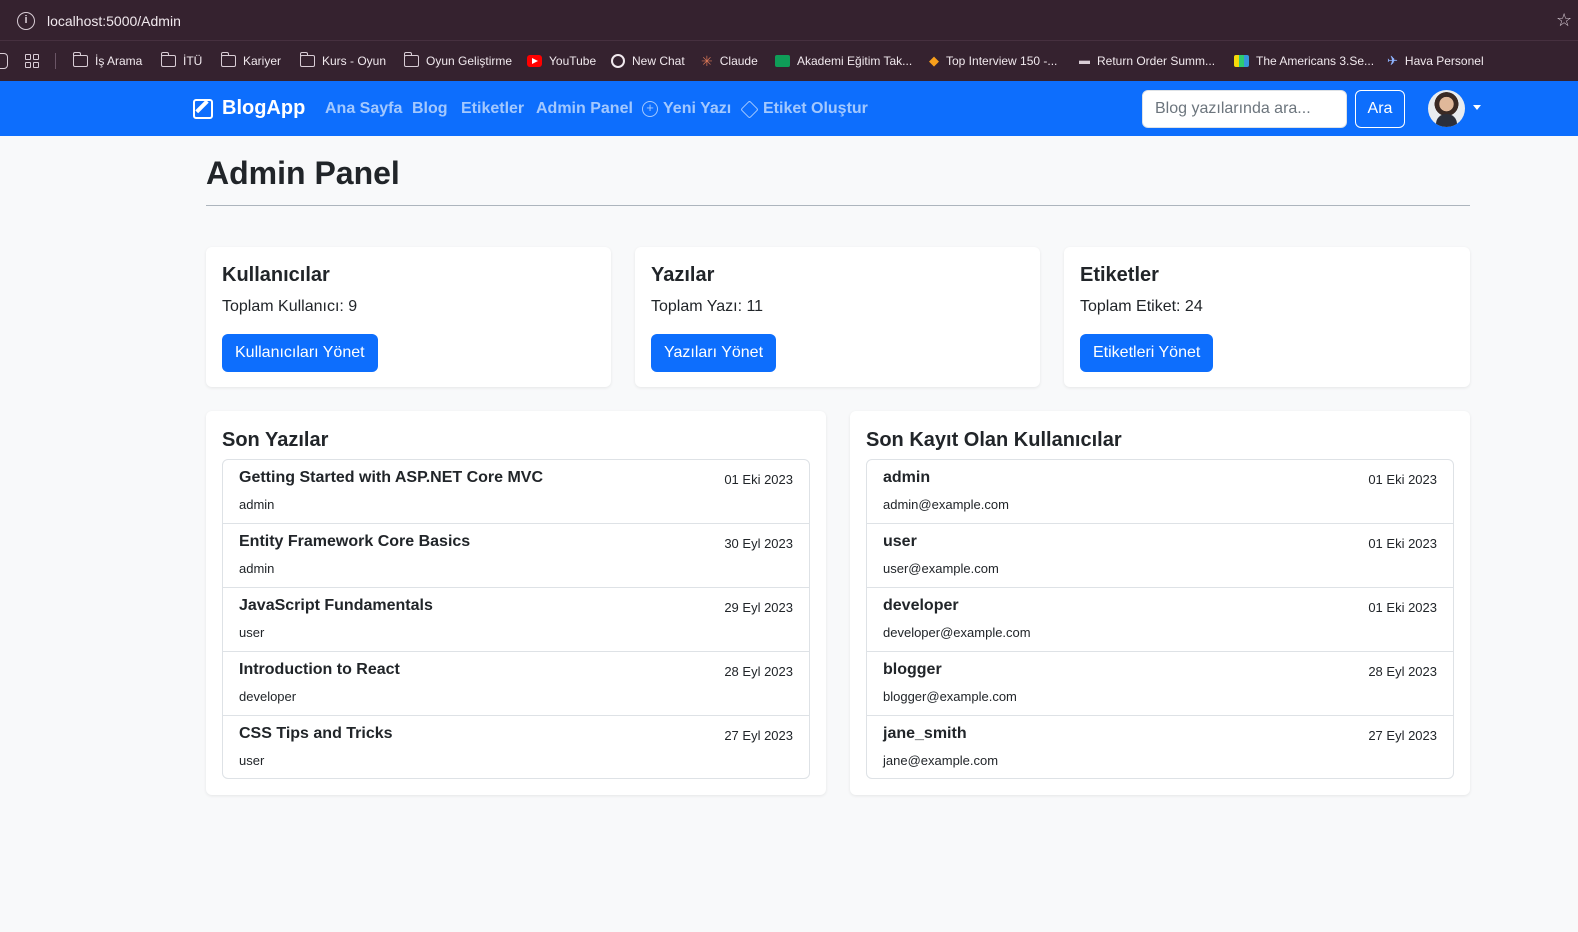  What do you see at coordinates (758, 543) in the screenshot?
I see `post-date: 30 Eyl 2023` at bounding box center [758, 543].